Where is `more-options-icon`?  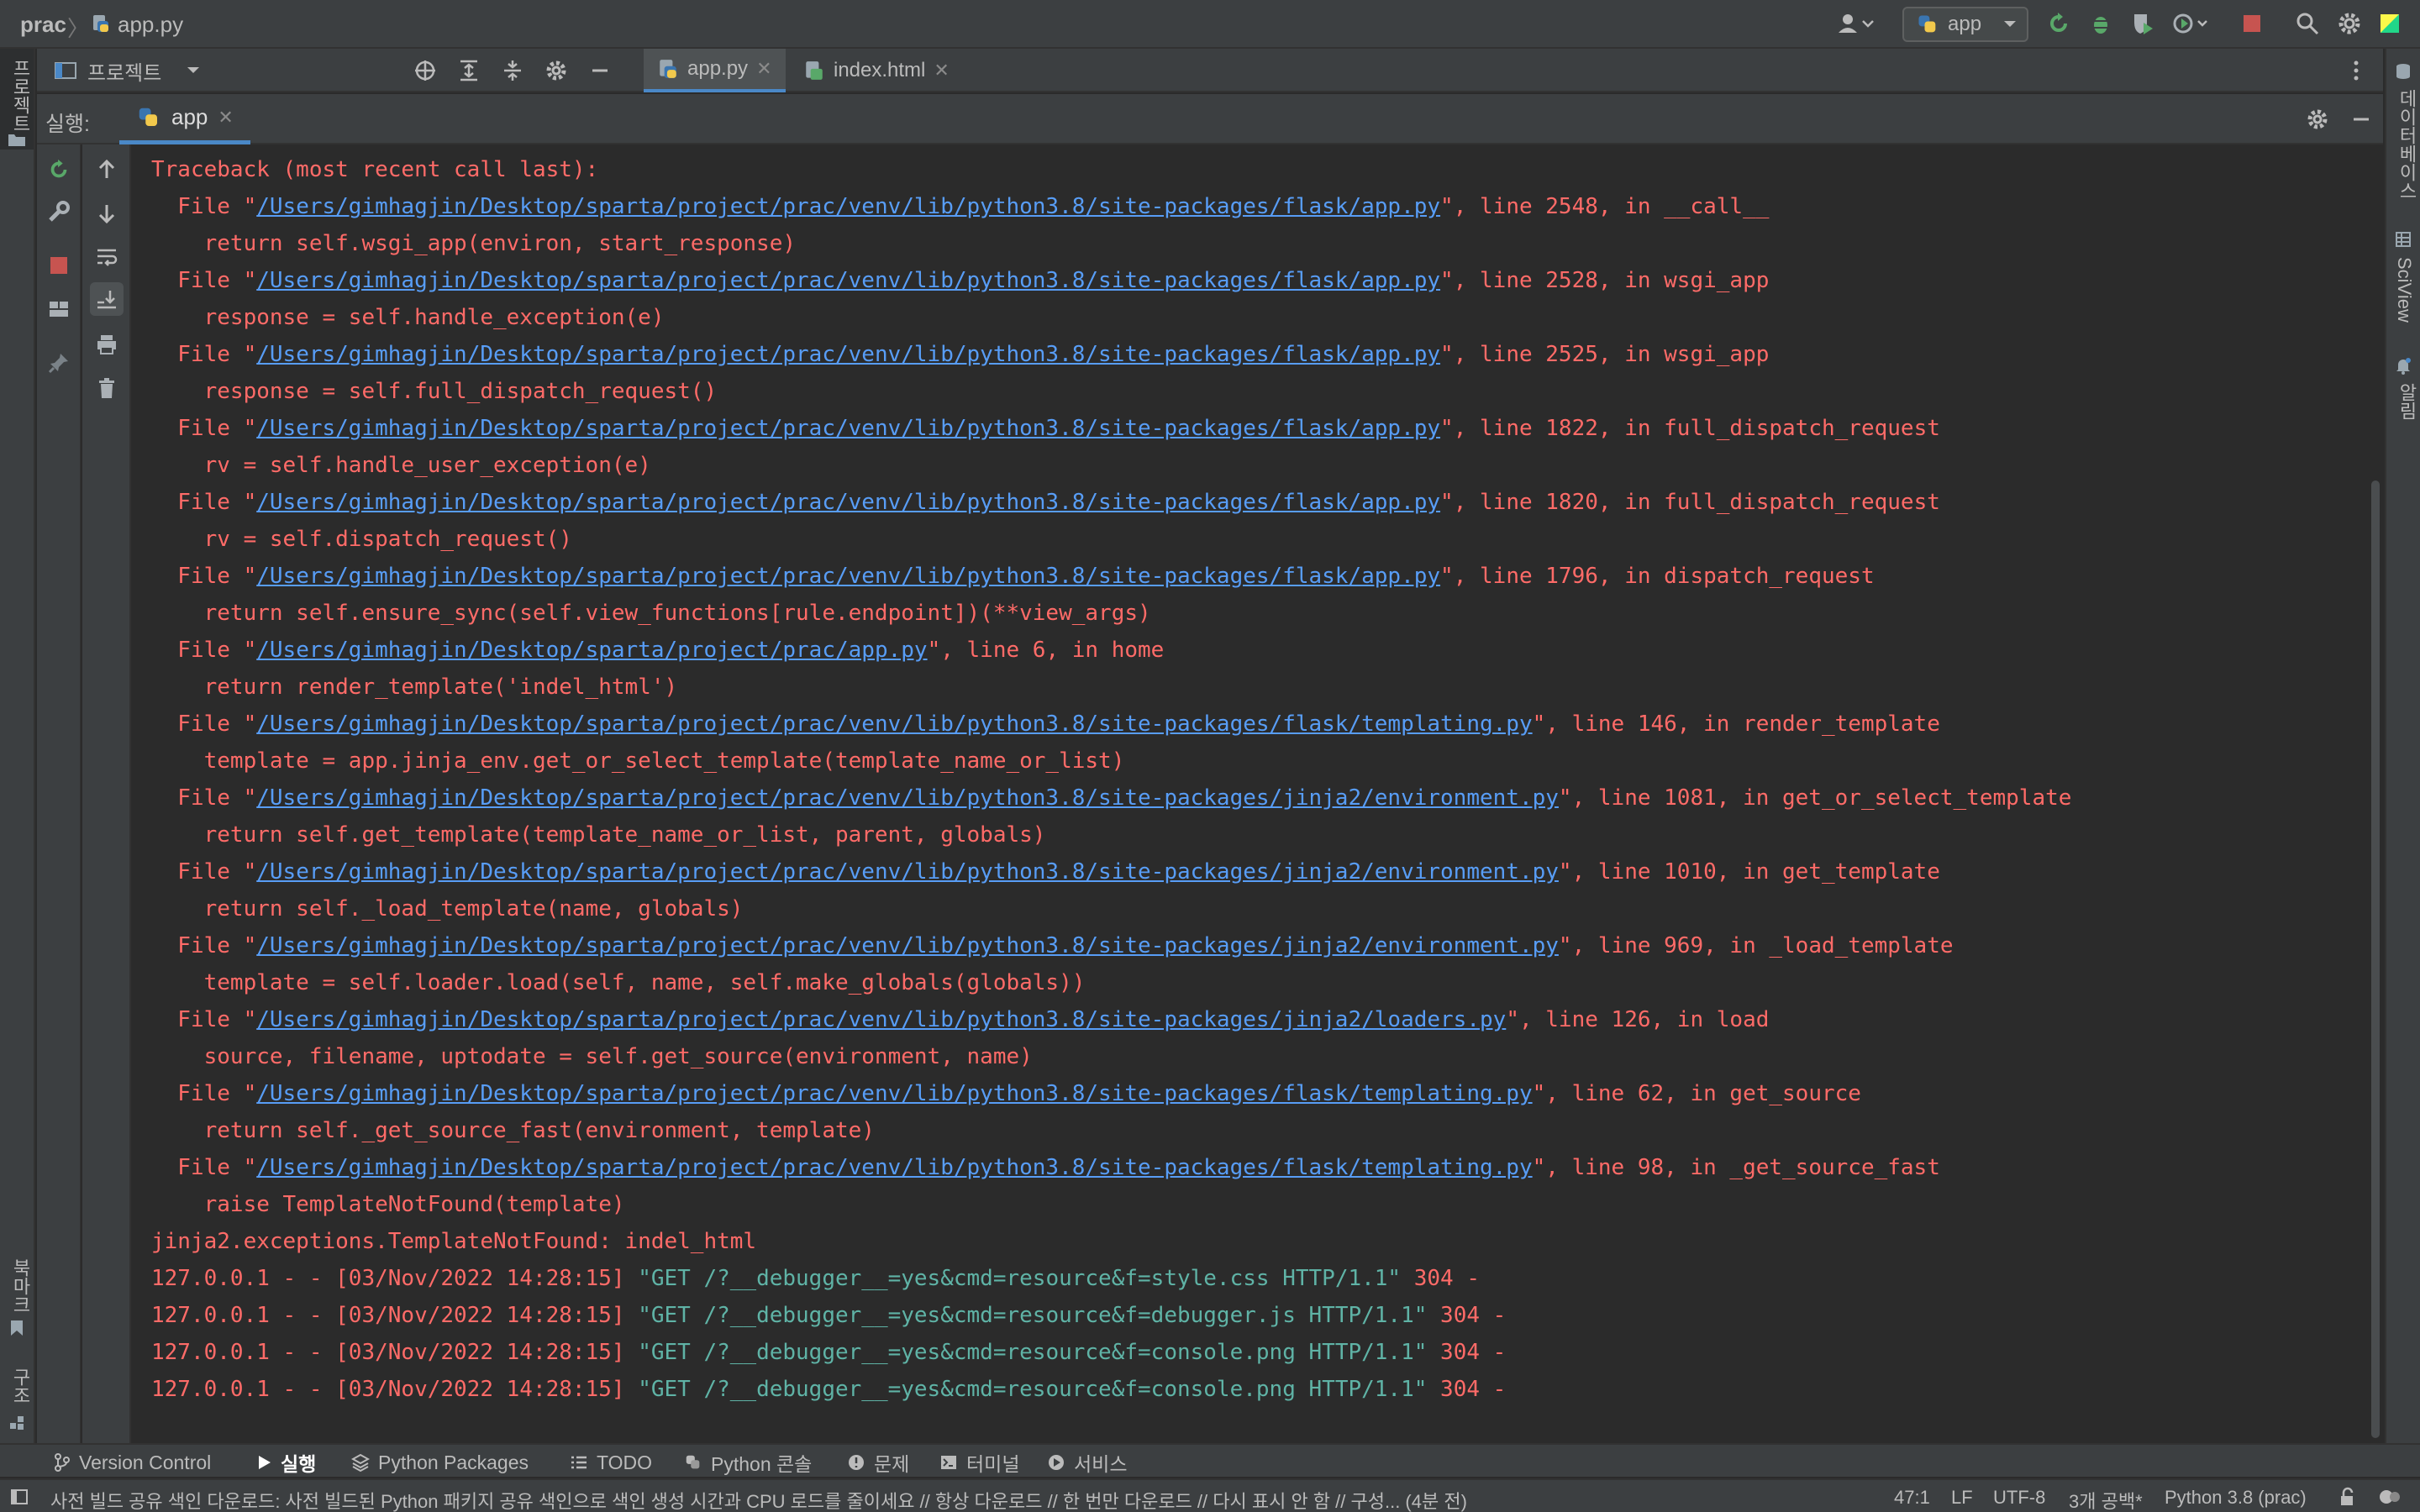
more-options-icon is located at coordinates (2356, 70).